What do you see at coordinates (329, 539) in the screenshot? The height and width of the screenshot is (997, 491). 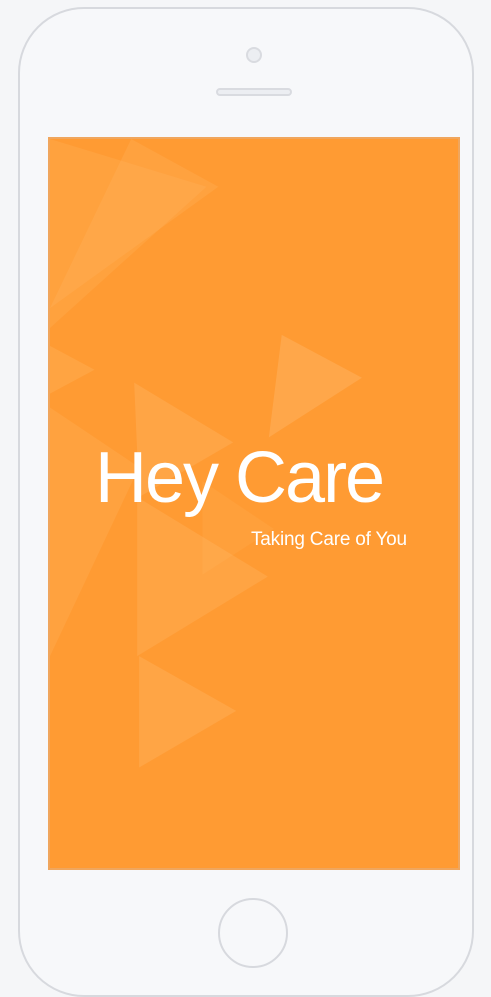 I see `app-tagline: Taking Care of You` at bounding box center [329, 539].